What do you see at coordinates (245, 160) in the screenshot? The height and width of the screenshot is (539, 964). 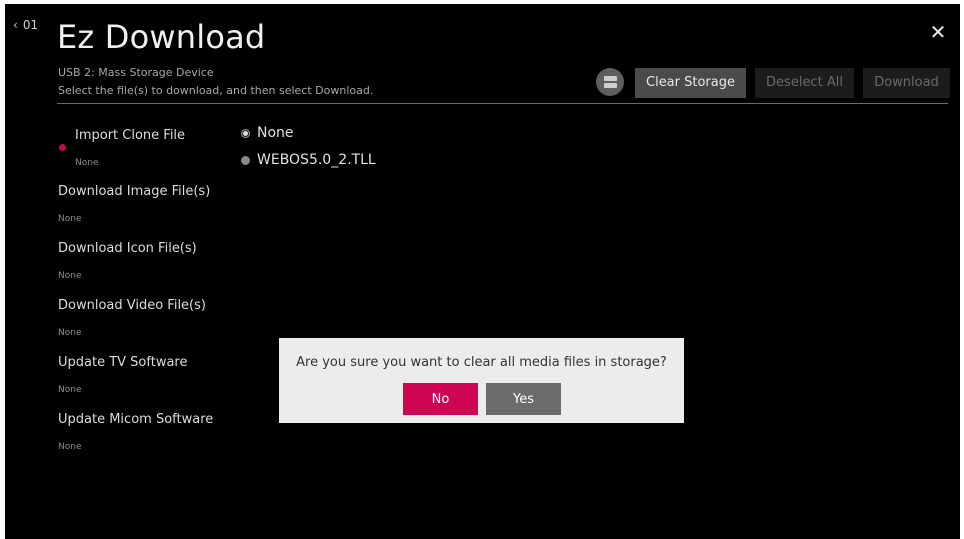 I see `radio-unchecked-icon` at bounding box center [245, 160].